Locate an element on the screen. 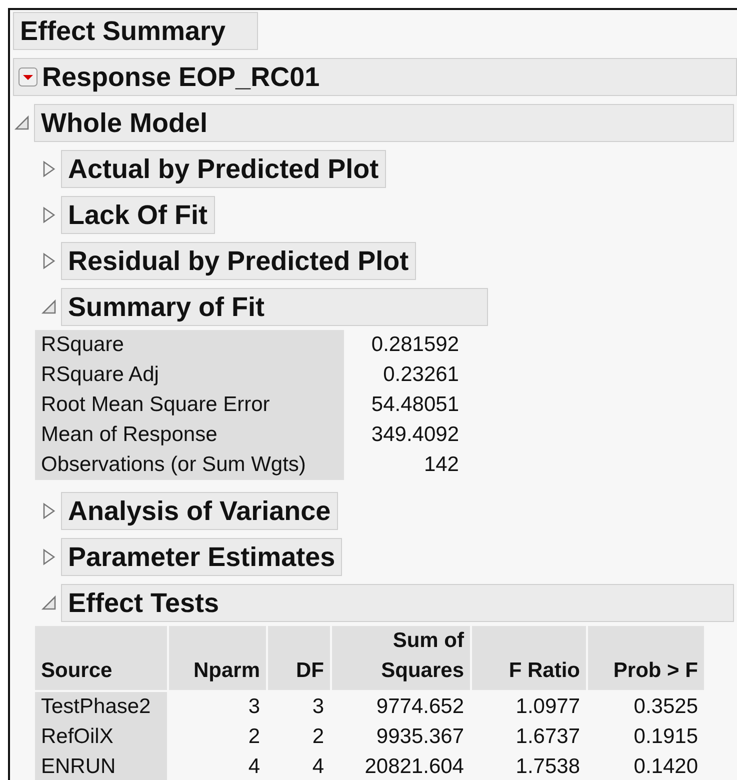 Image resolution: width=737 pixels, height=780 pixels. column-header: Sum of Squares is located at coordinates (401, 658).